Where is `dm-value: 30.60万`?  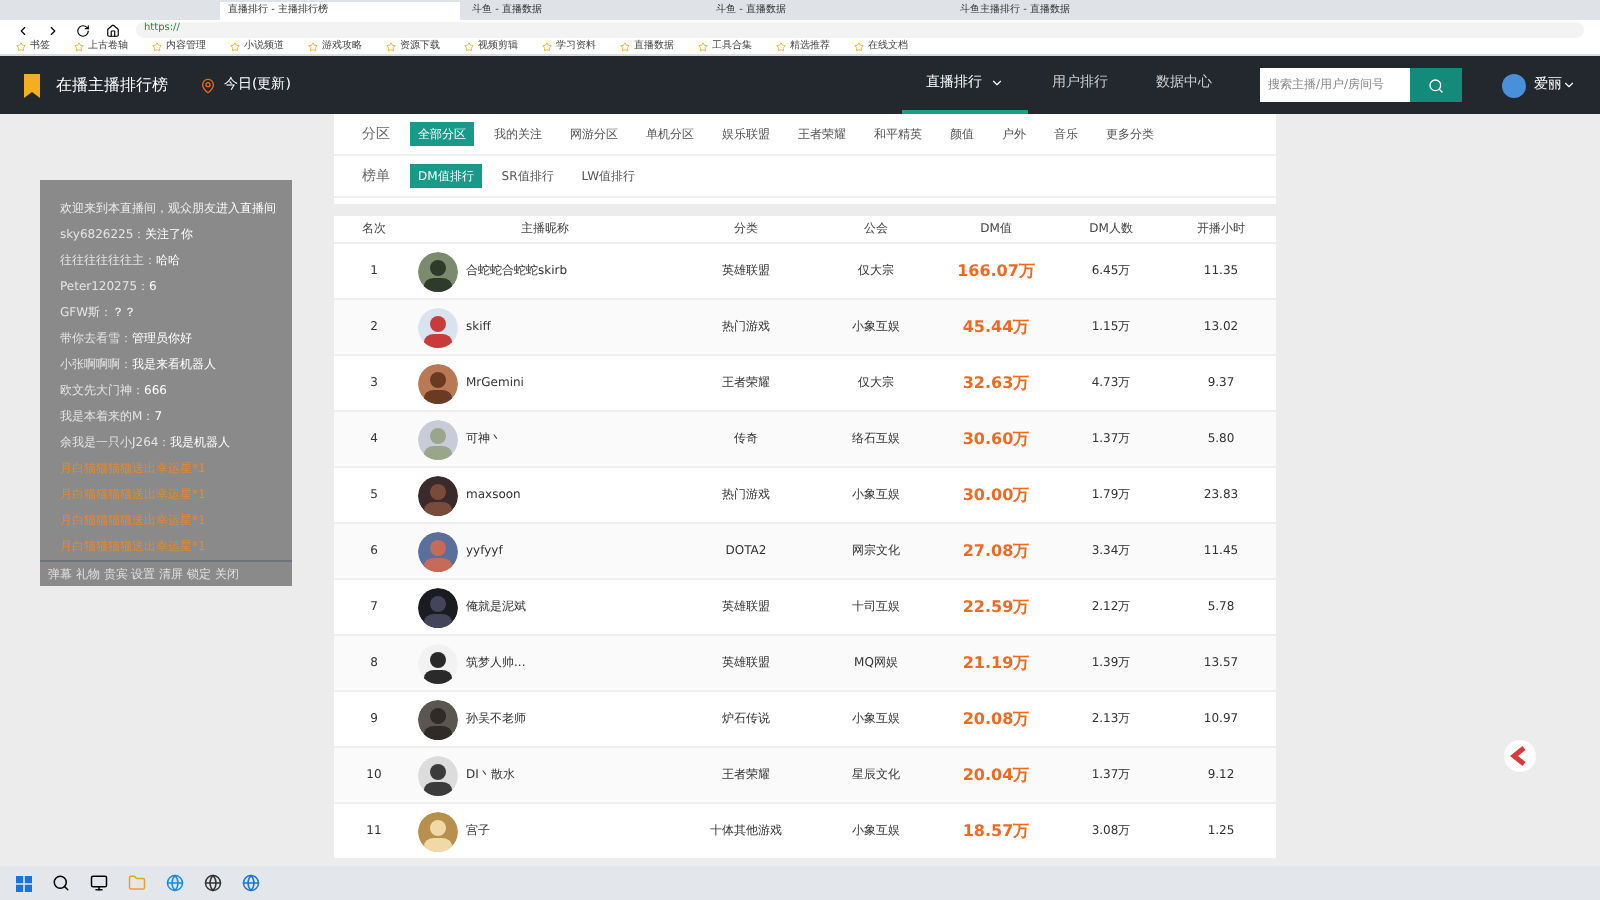 dm-value: 30.60万 is located at coordinates (996, 439).